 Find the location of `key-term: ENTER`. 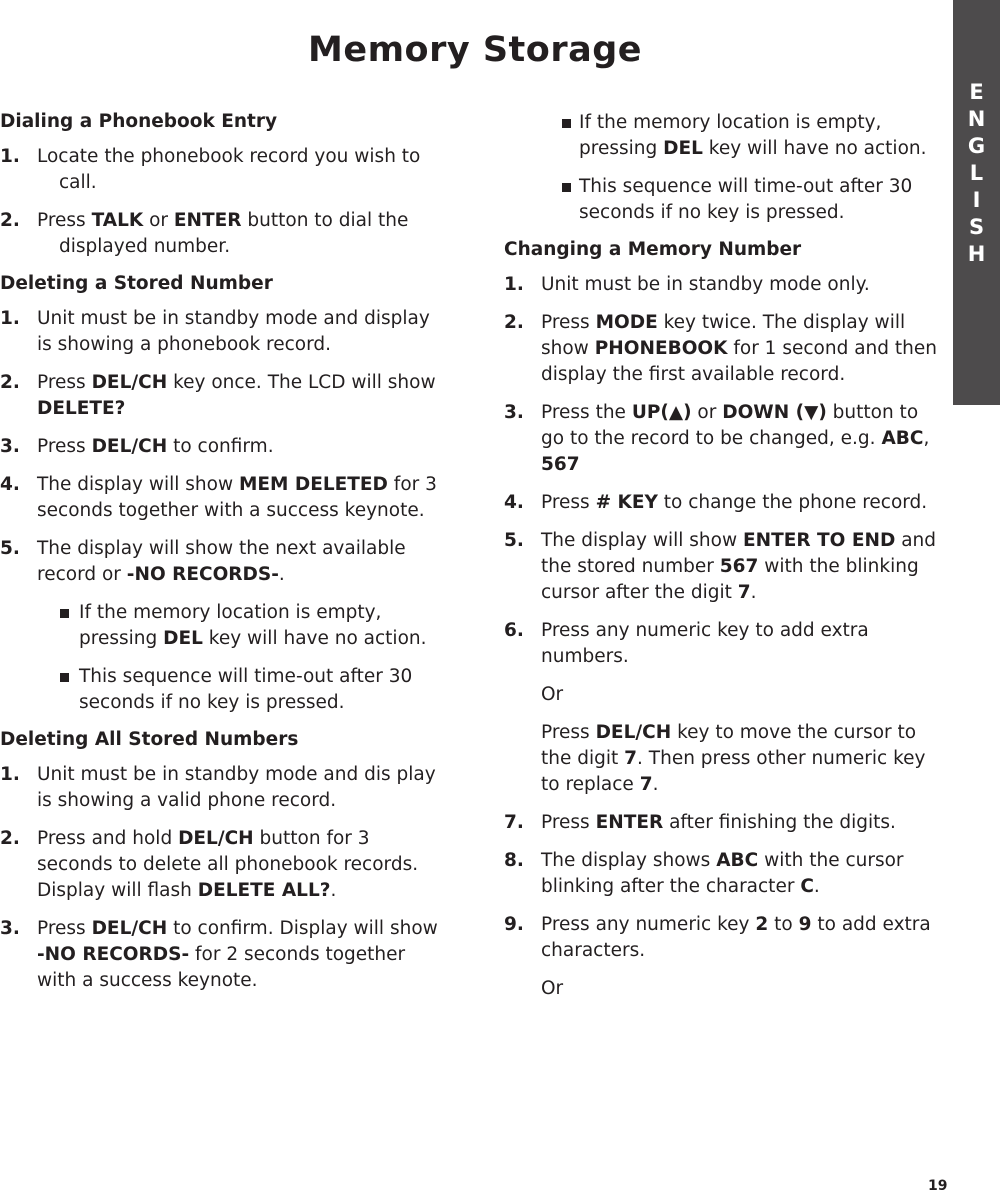

key-term: ENTER is located at coordinates (629, 822).